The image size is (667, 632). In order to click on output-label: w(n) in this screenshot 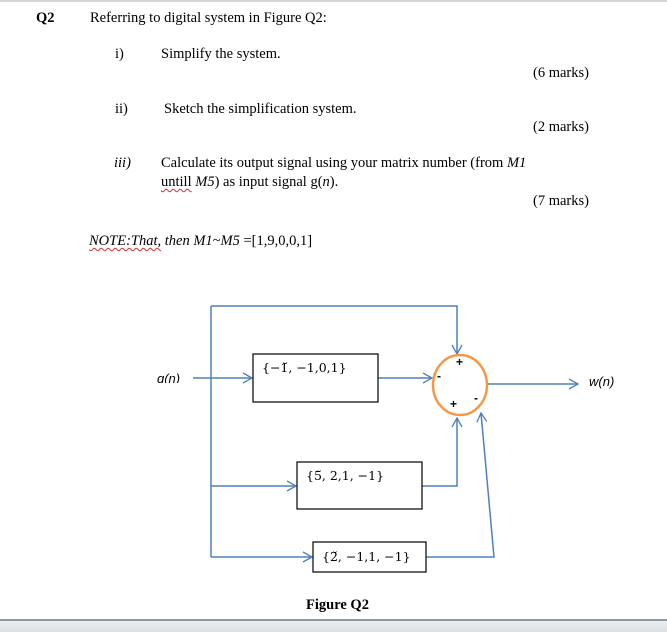, I will do `click(602, 381)`.